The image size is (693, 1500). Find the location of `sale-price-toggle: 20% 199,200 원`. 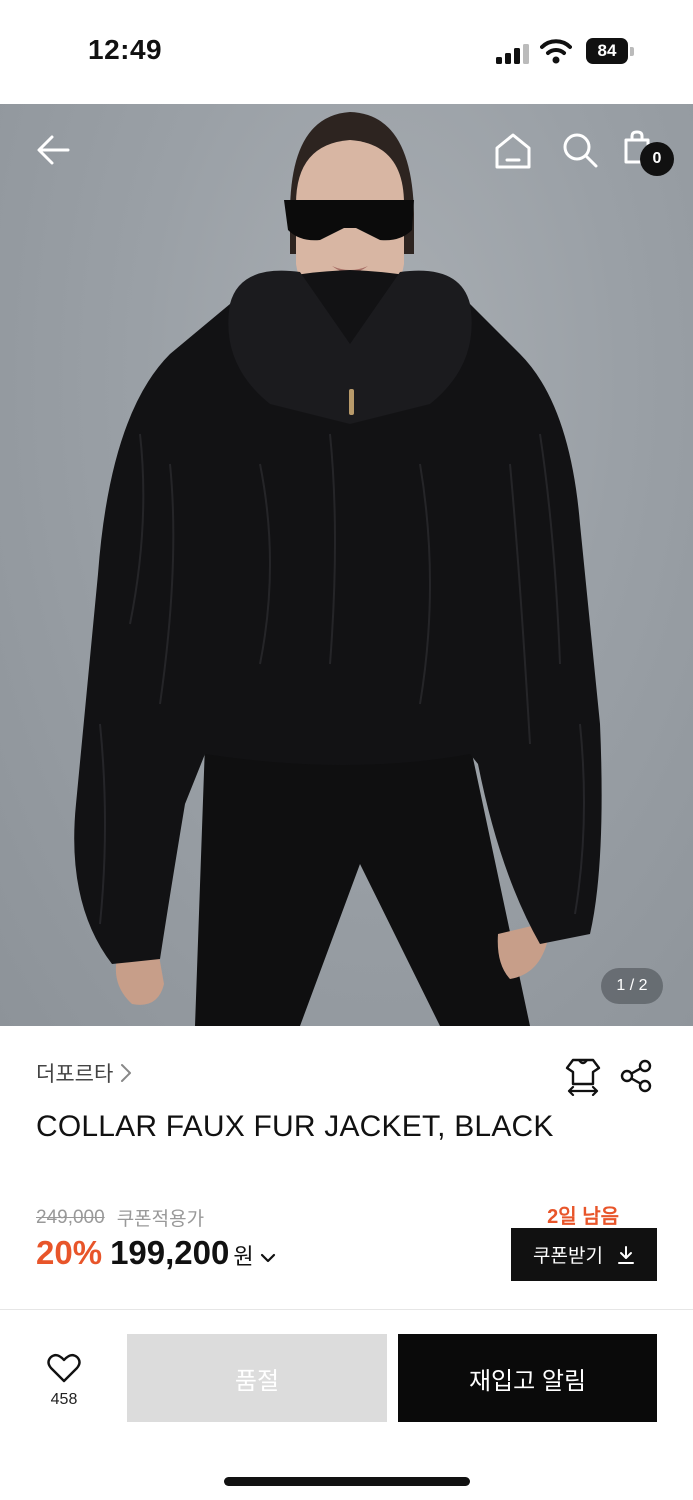

sale-price-toggle: 20% 199,200 원 is located at coordinates (156, 1253).